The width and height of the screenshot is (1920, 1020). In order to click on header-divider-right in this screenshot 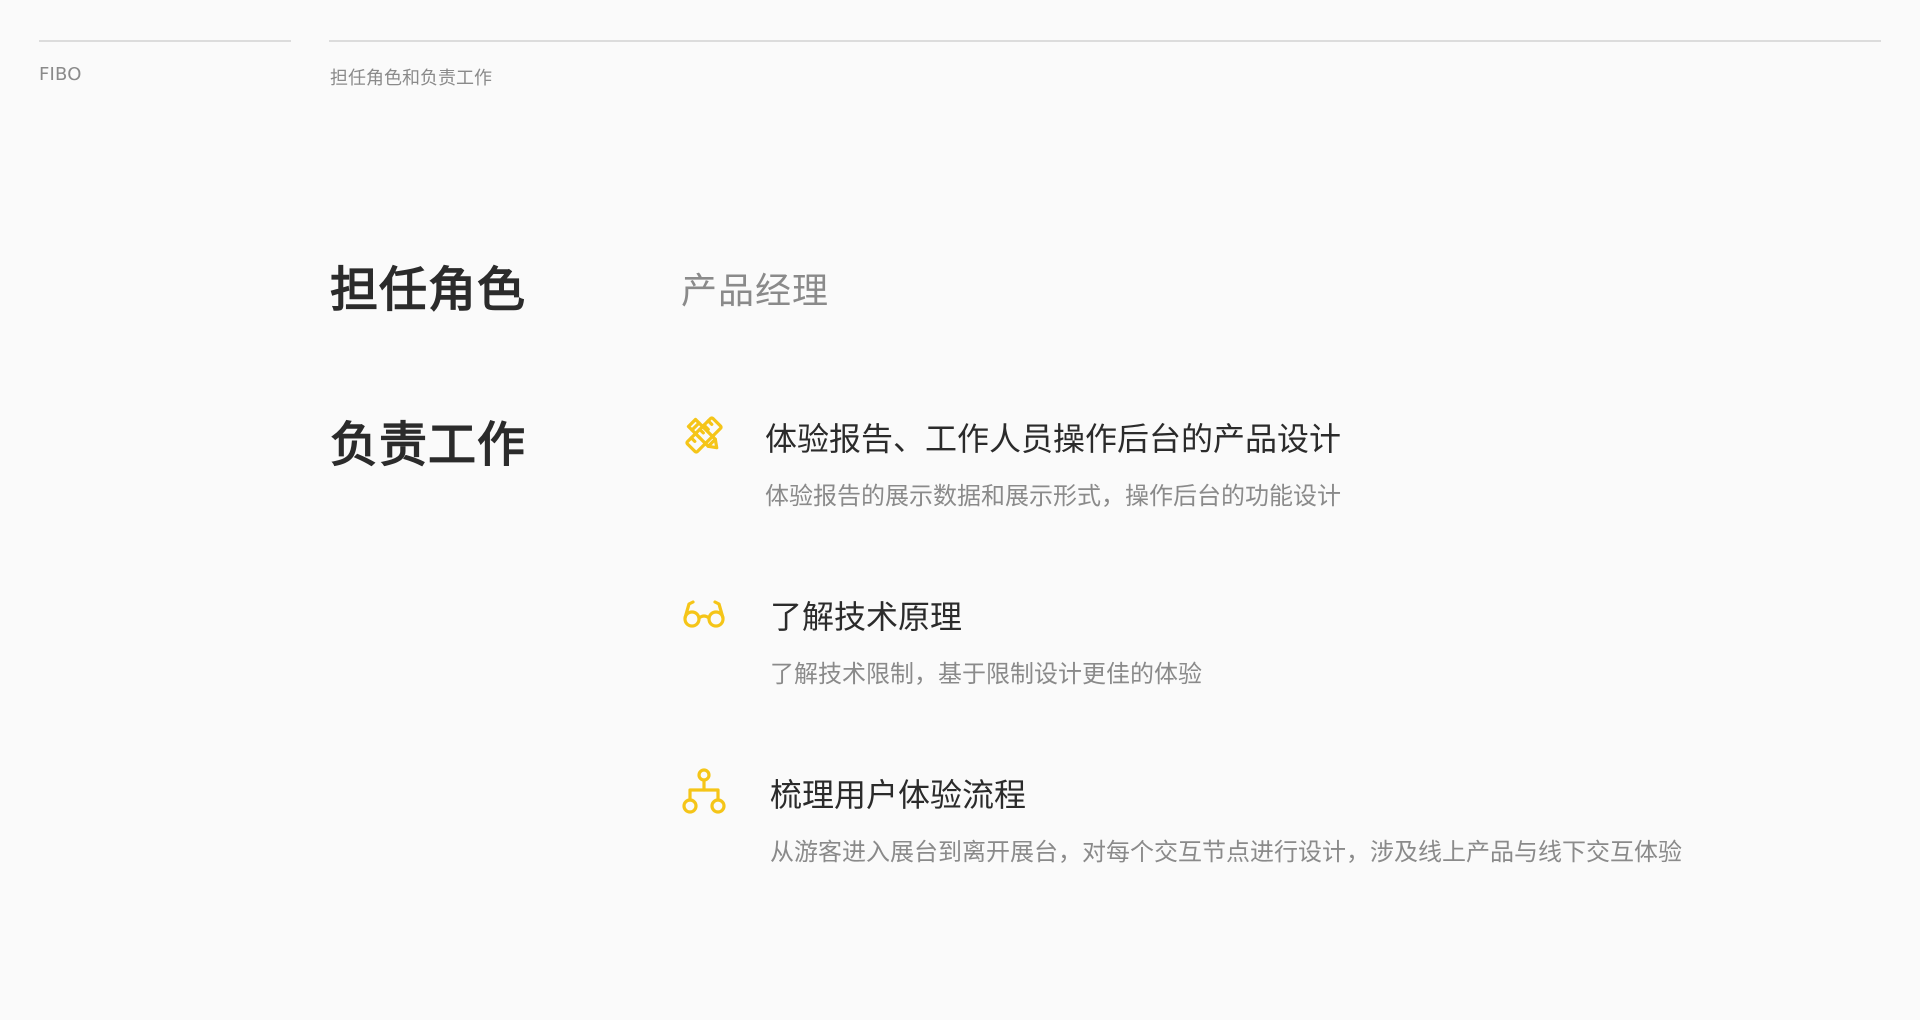, I will do `click(1105, 41)`.